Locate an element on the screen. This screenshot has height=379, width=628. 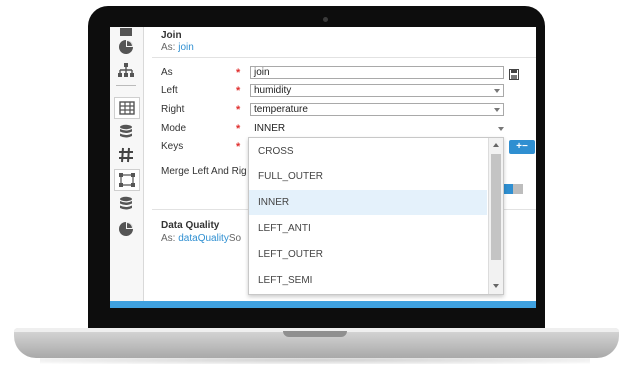
mode-select: INNER is located at coordinates (379, 128).